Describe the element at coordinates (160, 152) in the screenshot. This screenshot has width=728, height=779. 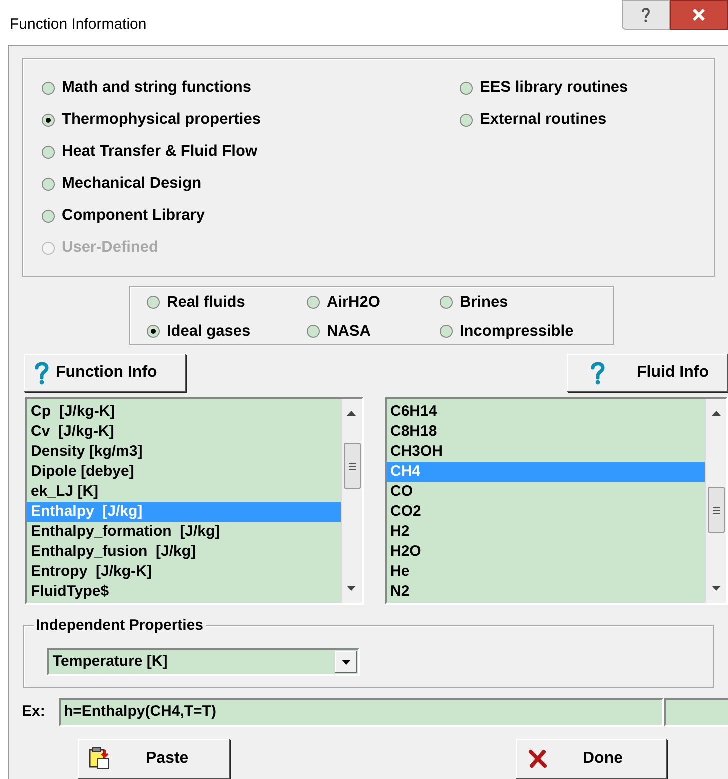
I see `radio-label: Heat Transfer & Fluid Flow` at that location.